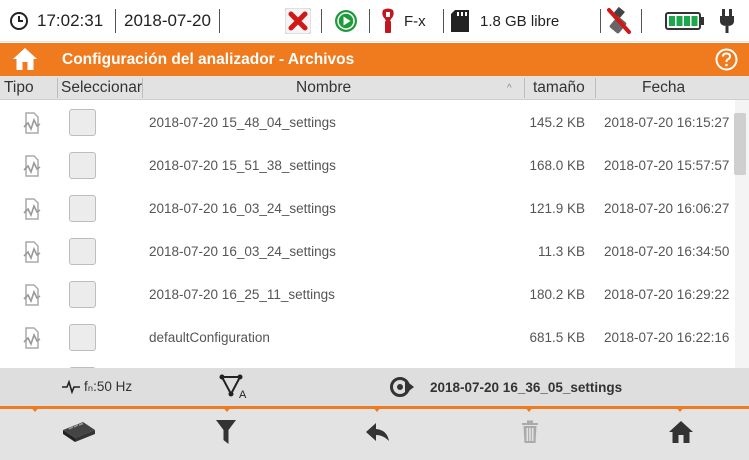 This screenshot has width=749, height=460. Describe the element at coordinates (526, 387) in the screenshot. I see `current-settings-file: 2018-07-20 16_36_05_settings` at that location.